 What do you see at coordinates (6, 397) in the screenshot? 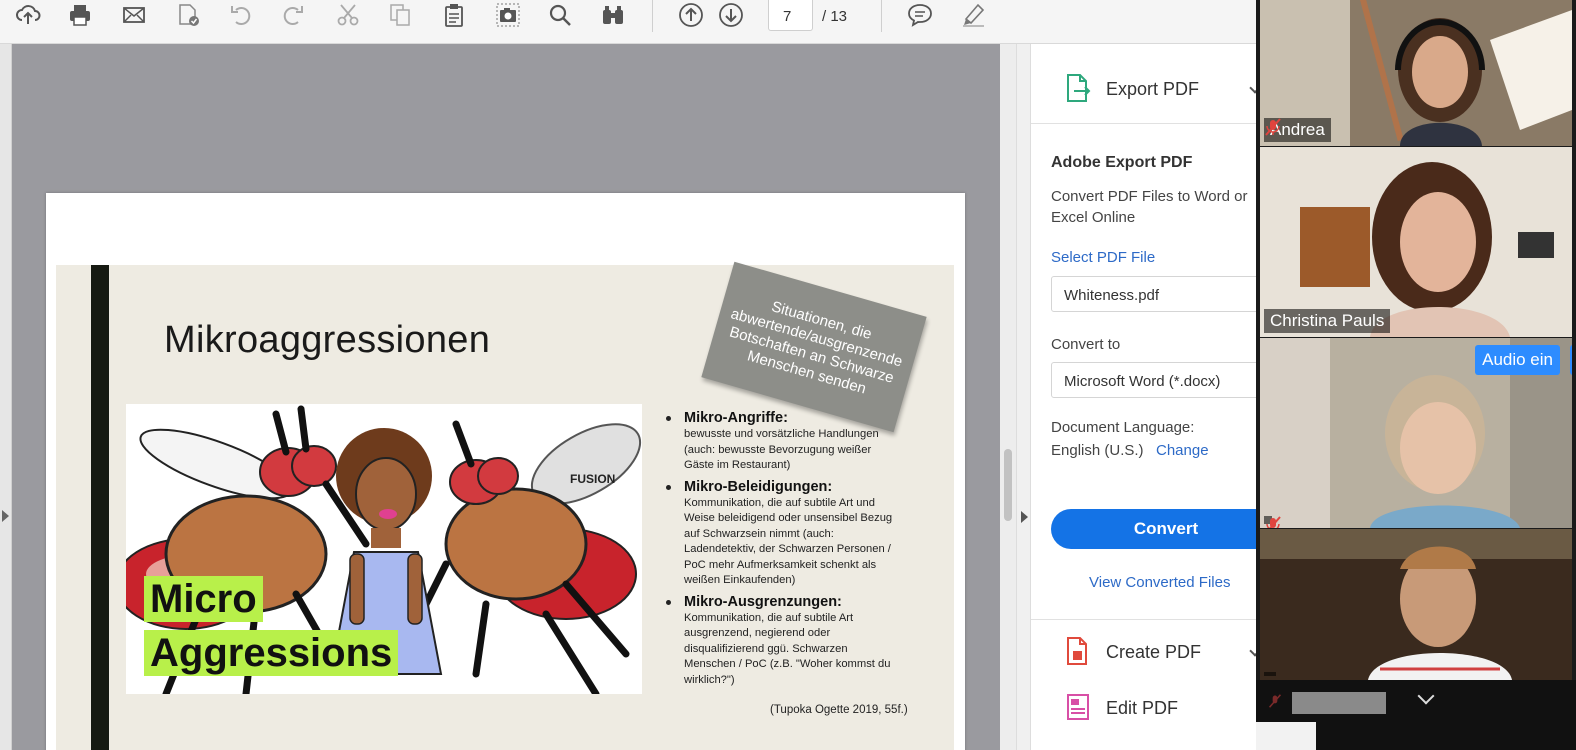
I see `left-navigation-pane` at bounding box center [6, 397].